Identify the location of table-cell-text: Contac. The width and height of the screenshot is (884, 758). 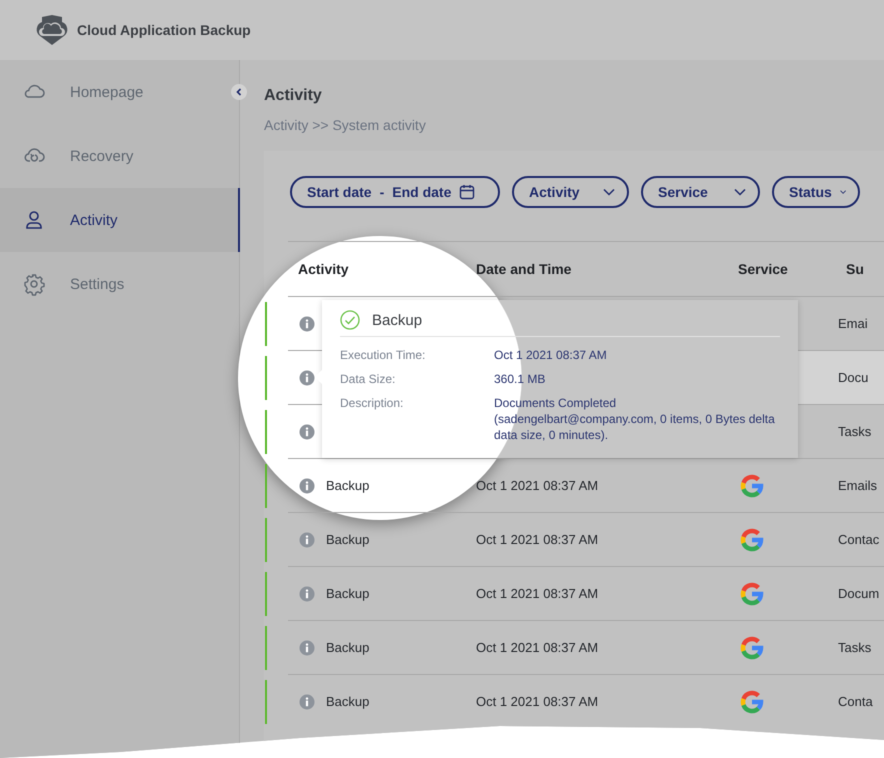
(859, 539).